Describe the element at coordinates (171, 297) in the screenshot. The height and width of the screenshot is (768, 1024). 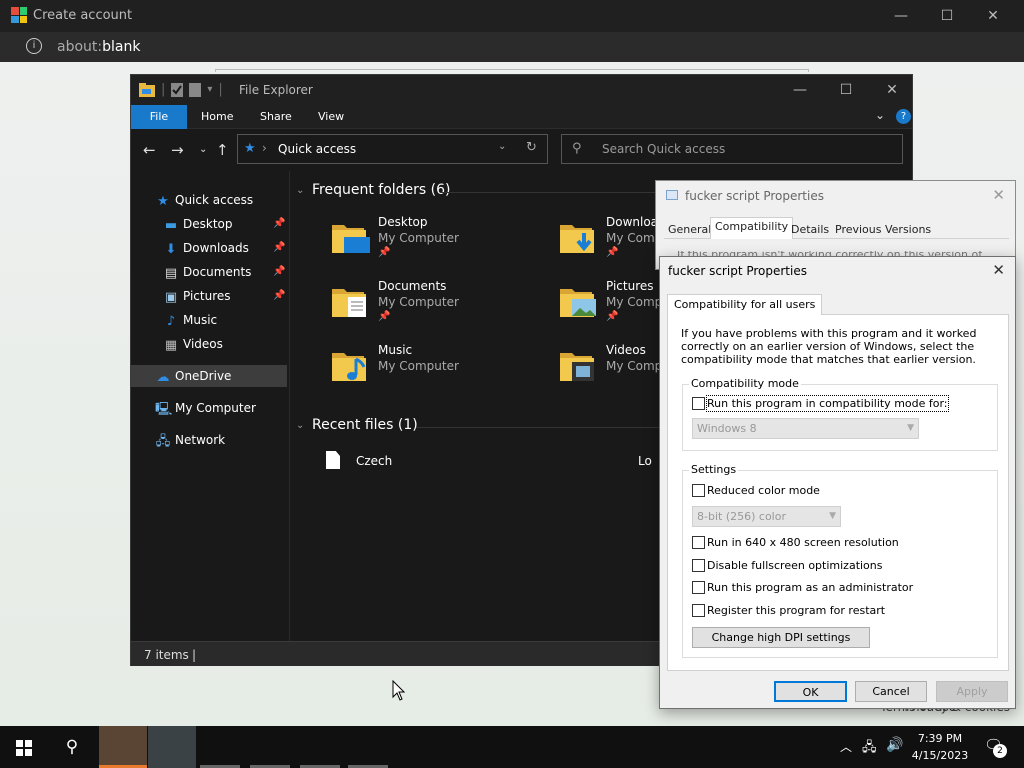
I see `picture-icon: ▣` at that location.